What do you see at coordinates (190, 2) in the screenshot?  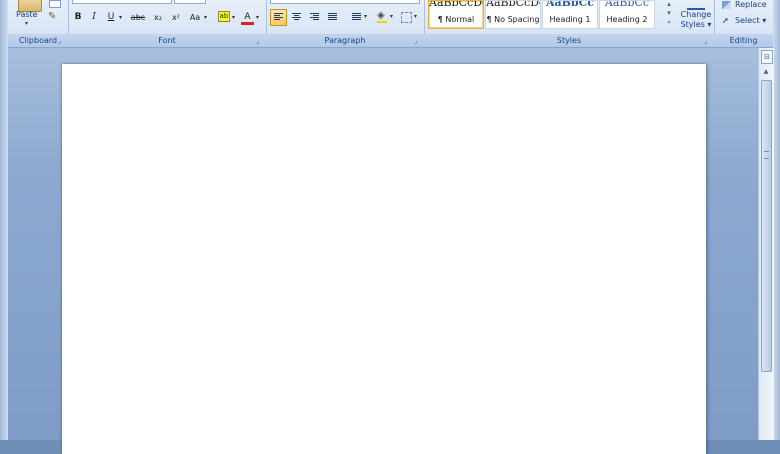 I see `font-size-combo` at bounding box center [190, 2].